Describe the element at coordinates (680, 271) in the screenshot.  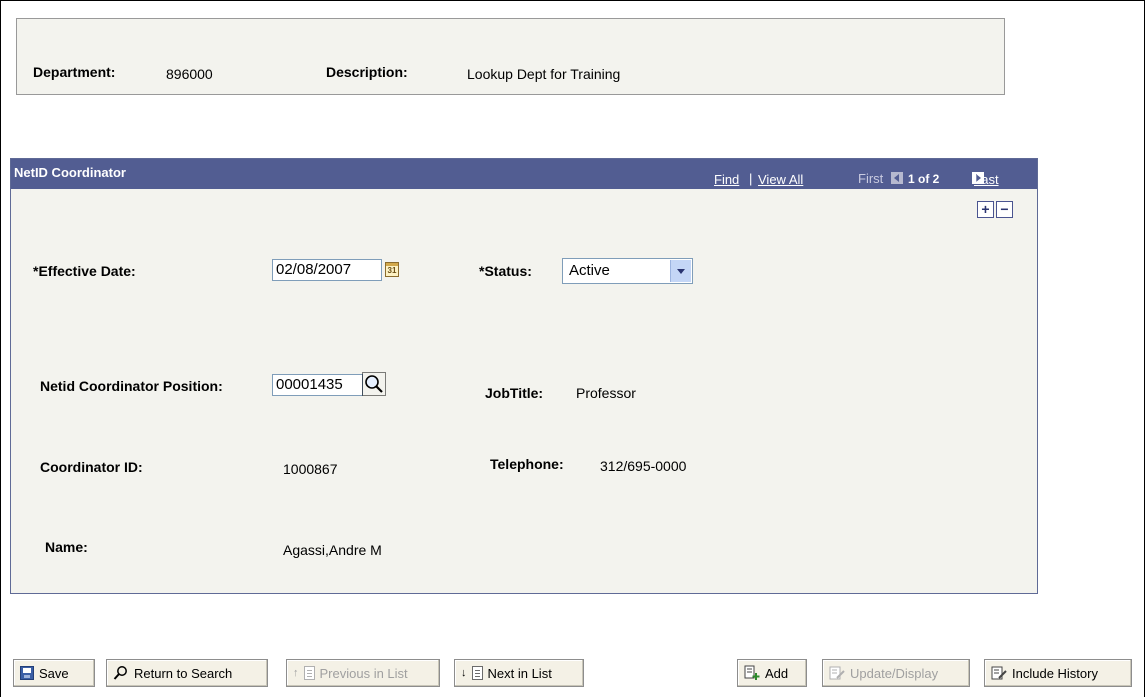
I see `chevron-down-icon` at that location.